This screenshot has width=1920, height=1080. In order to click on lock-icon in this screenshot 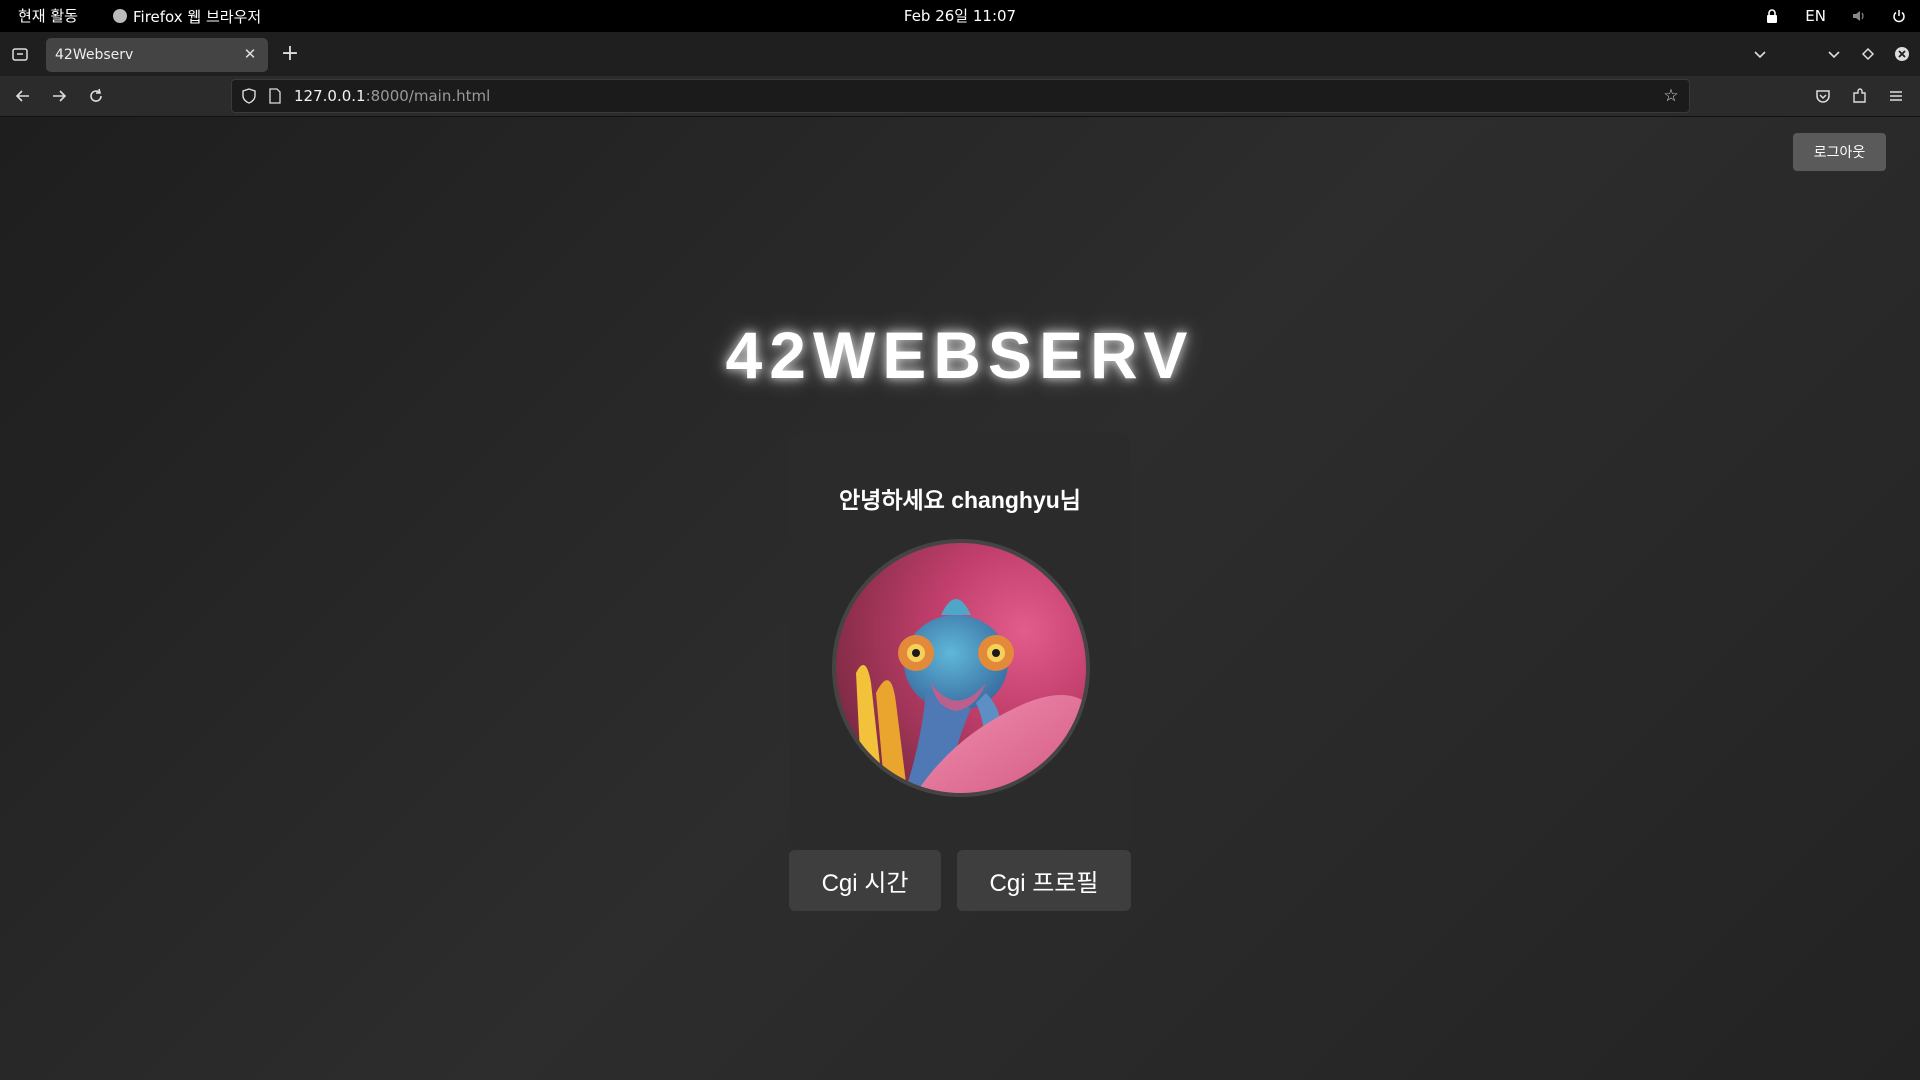, I will do `click(1772, 16)`.